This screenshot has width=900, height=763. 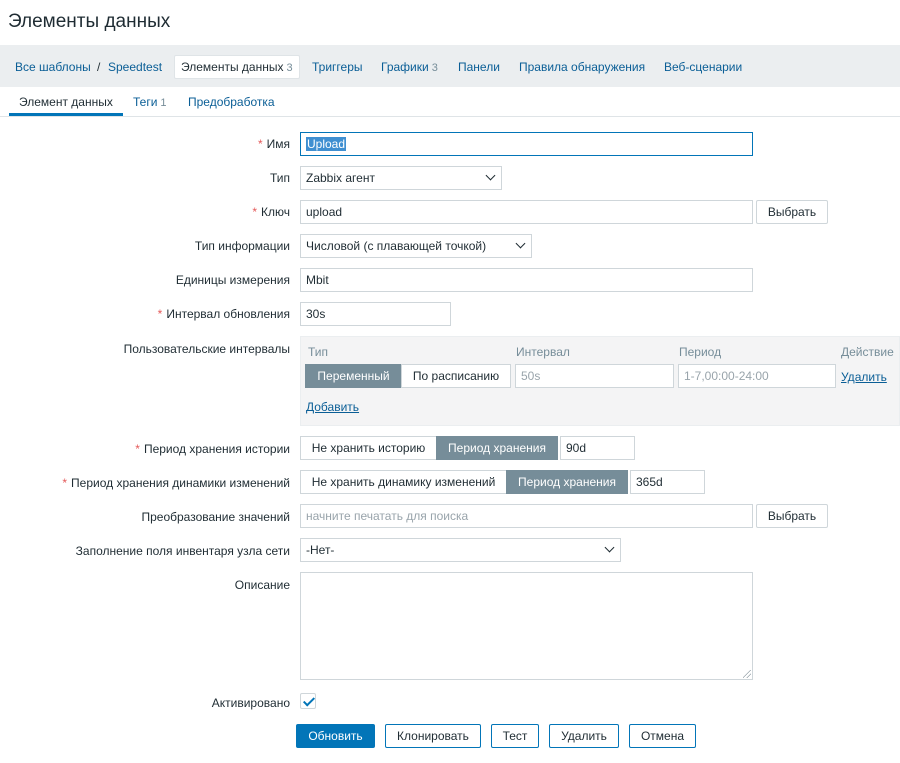 What do you see at coordinates (667, 482) in the screenshot?
I see `trends-input: 365d` at bounding box center [667, 482].